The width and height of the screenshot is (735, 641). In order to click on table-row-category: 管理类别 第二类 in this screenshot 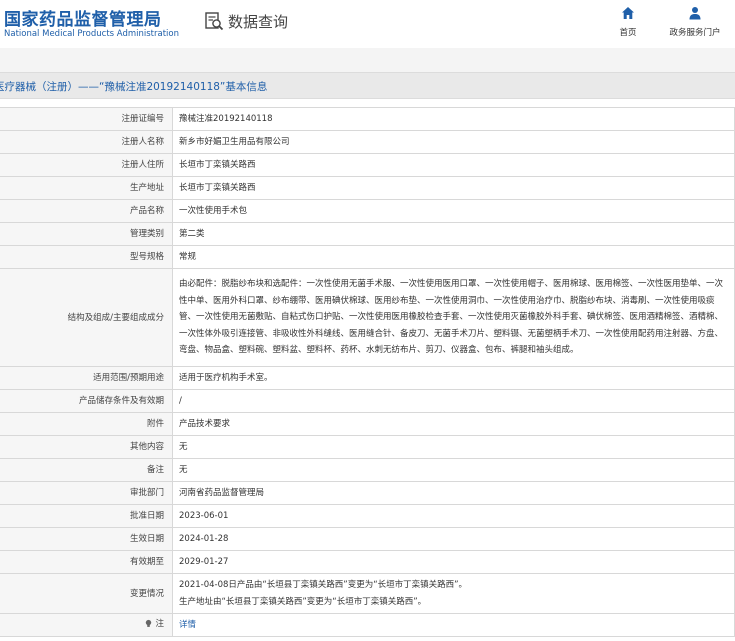, I will do `click(367, 234)`.